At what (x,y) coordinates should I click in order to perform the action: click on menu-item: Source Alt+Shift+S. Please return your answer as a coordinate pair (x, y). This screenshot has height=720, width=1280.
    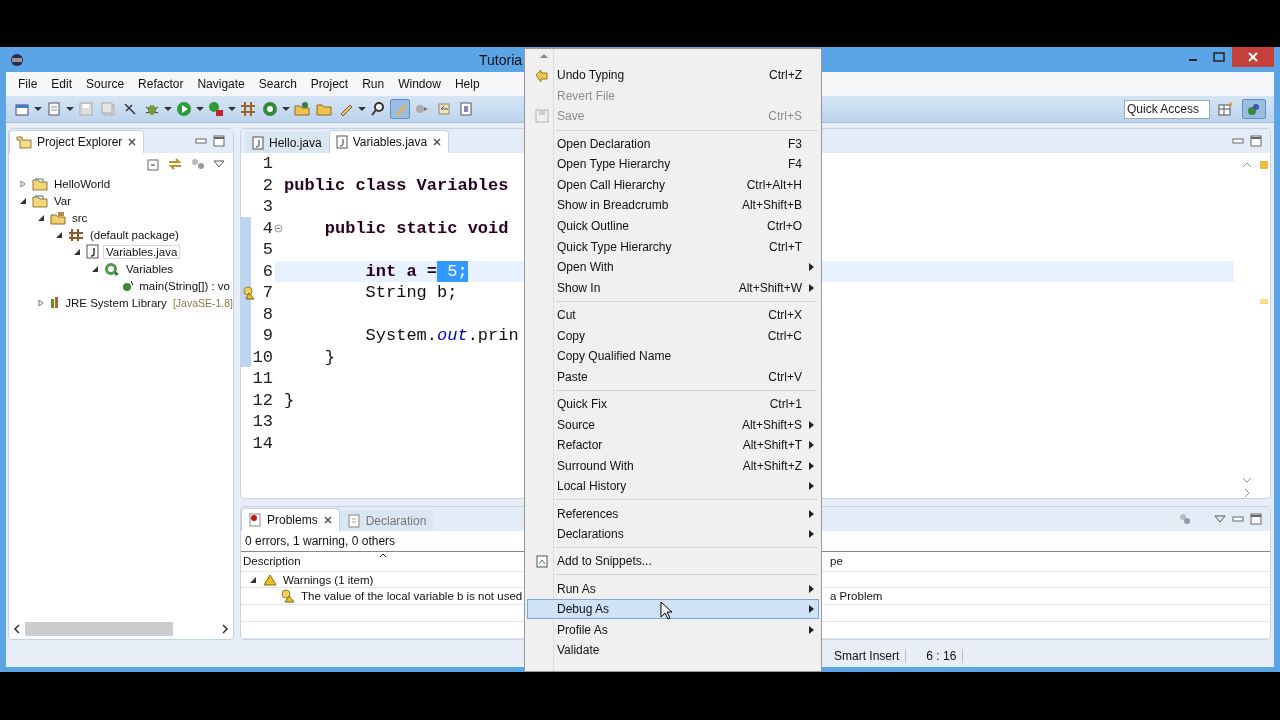
    Looking at the image, I should click on (673, 424).